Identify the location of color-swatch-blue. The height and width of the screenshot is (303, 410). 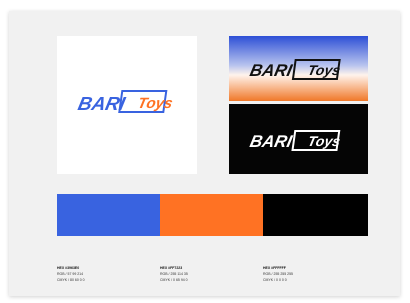
(108, 215).